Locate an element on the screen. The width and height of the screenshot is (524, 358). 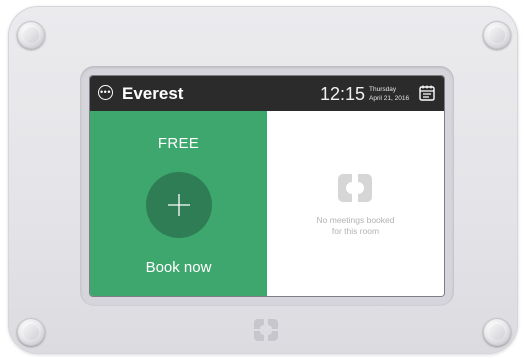
weekday-label: Thursday is located at coordinates (383, 89).